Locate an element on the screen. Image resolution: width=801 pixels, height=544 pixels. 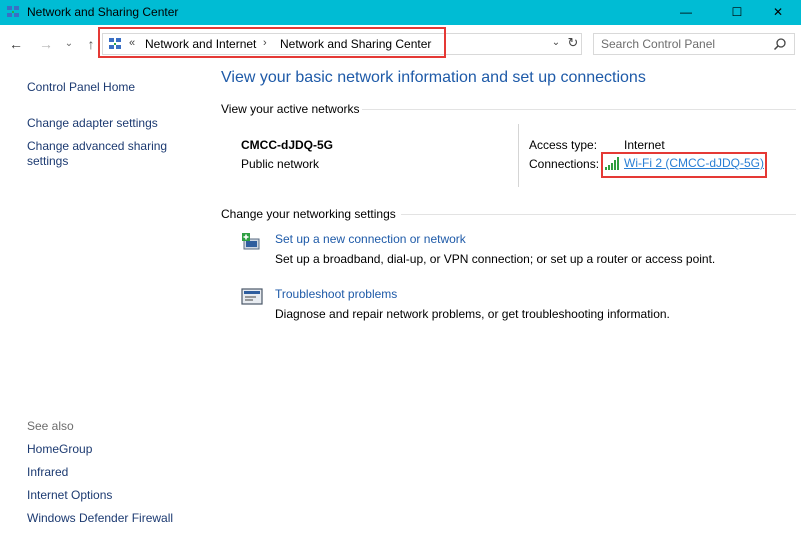
title-bar: Network and Sharing Center — ☐ ✕ is located at coordinates (400, 12).